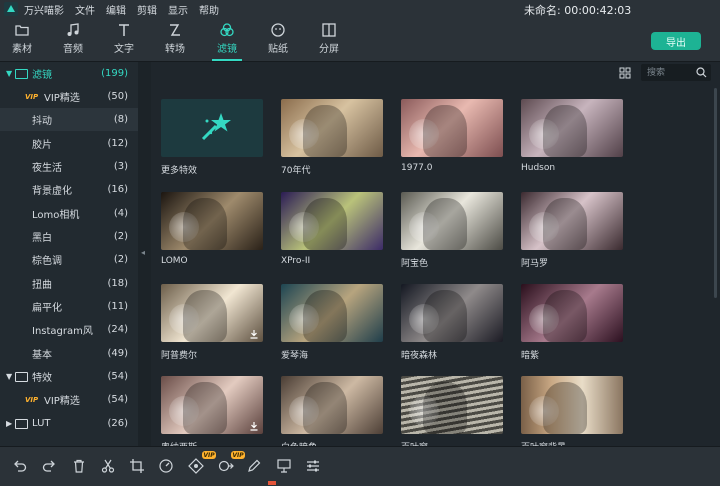  What do you see at coordinates (313, 466) in the screenshot?
I see `audio-mixer-icon` at bounding box center [313, 466].